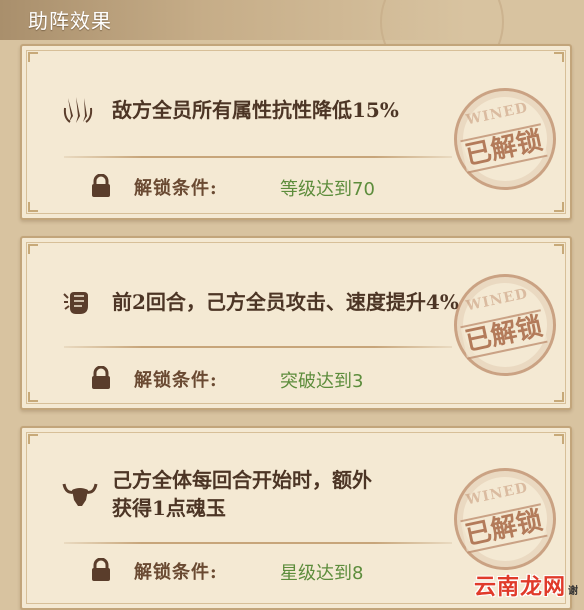 This screenshot has height=610, width=584. What do you see at coordinates (292, 20) in the screenshot?
I see `section-header: 助阵效果` at bounding box center [292, 20].